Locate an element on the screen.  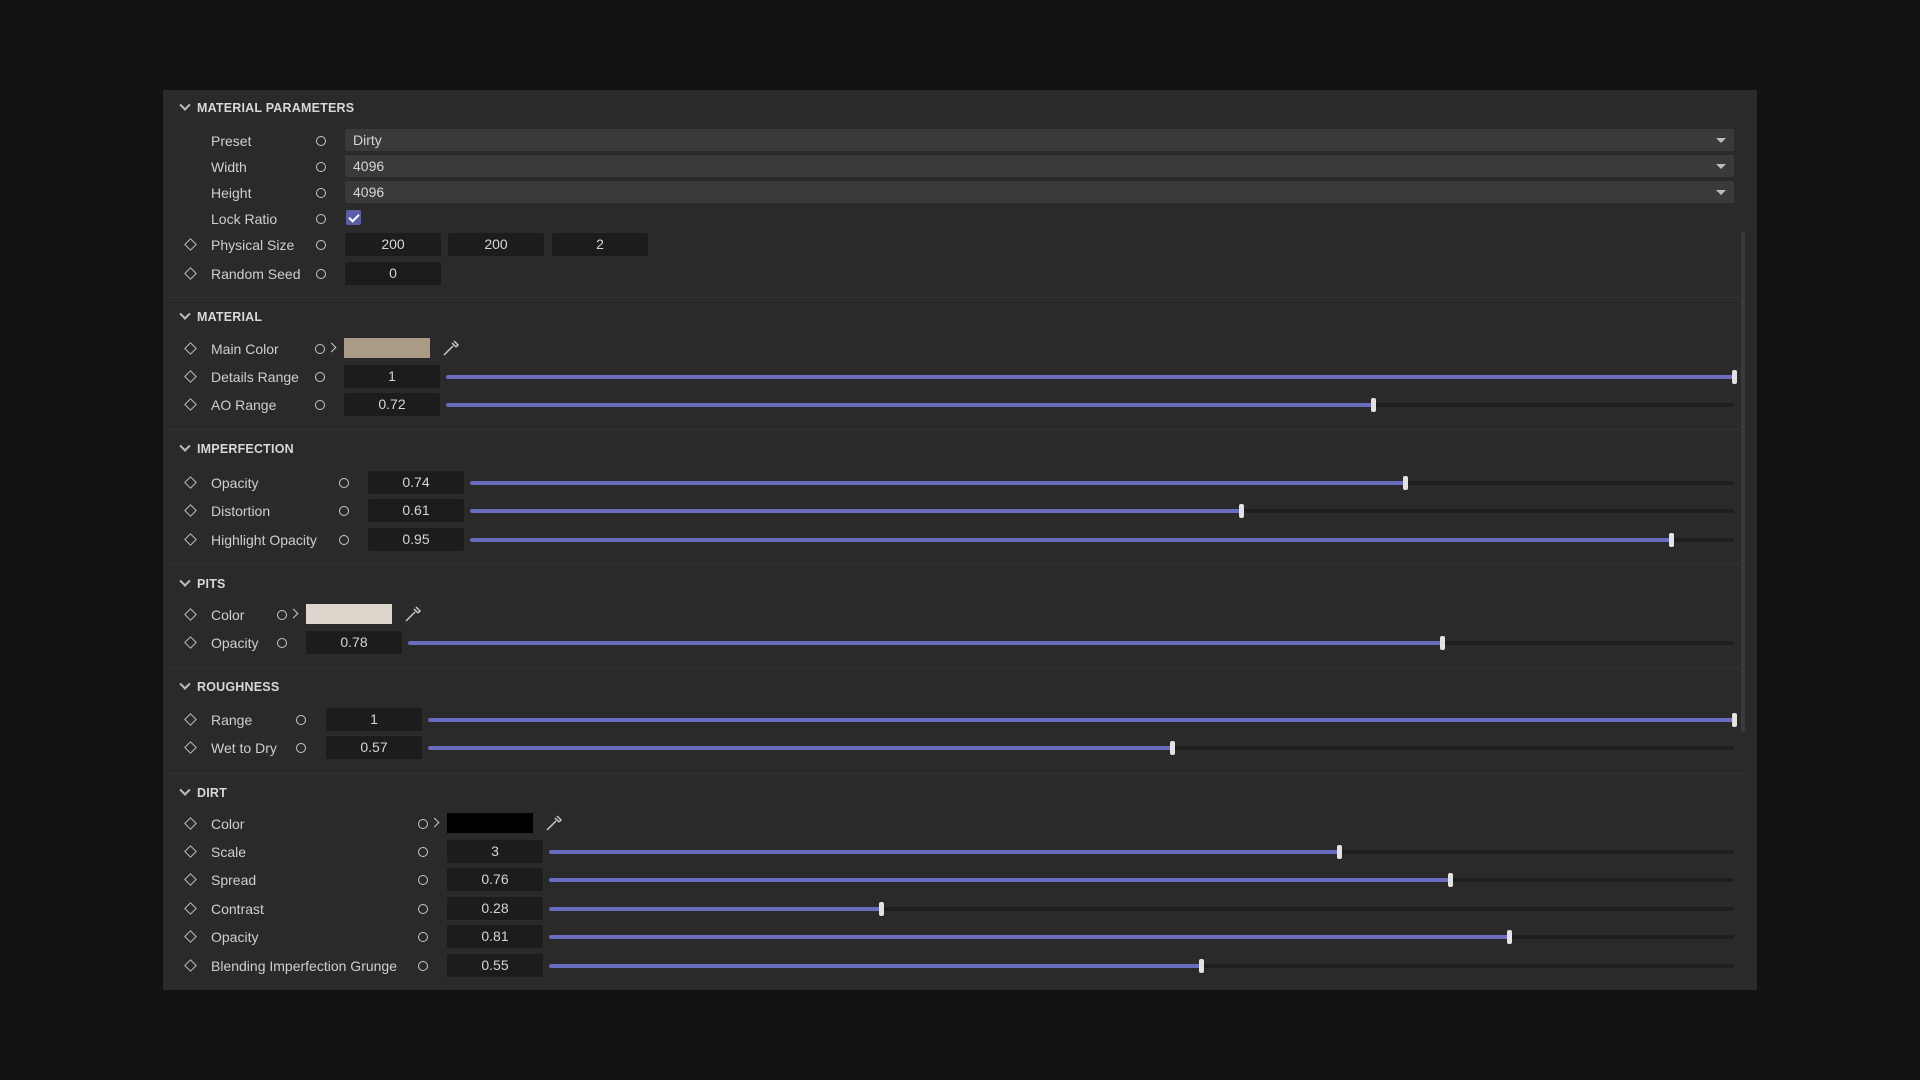
dirt-opacity-field: 0.81 is located at coordinates (495, 936).